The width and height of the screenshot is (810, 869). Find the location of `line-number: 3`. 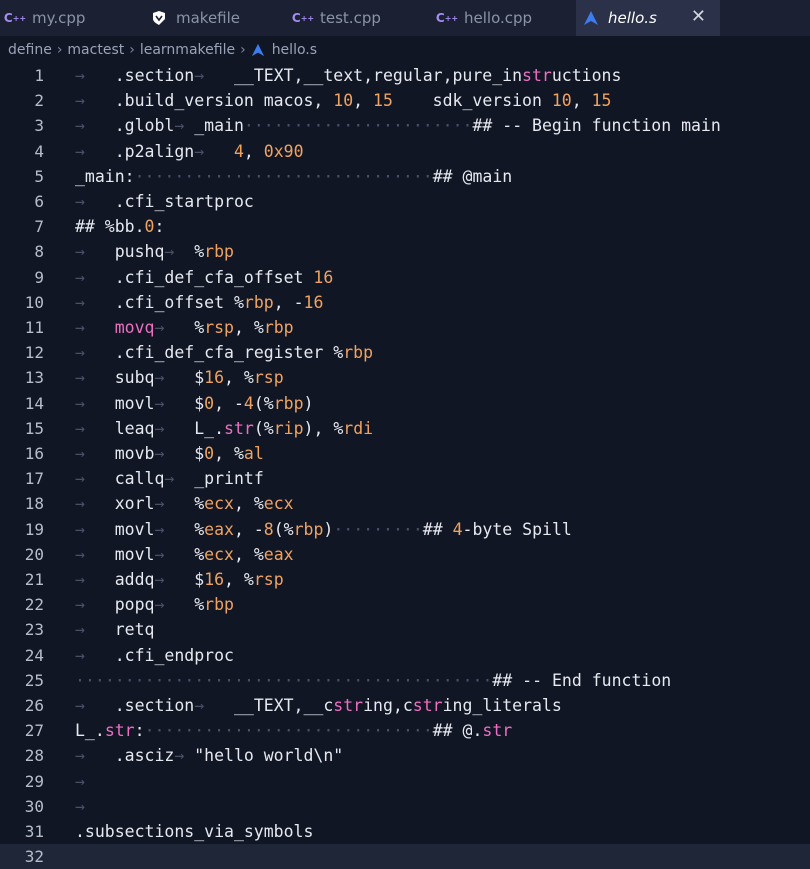

line-number: 3 is located at coordinates (39, 126).